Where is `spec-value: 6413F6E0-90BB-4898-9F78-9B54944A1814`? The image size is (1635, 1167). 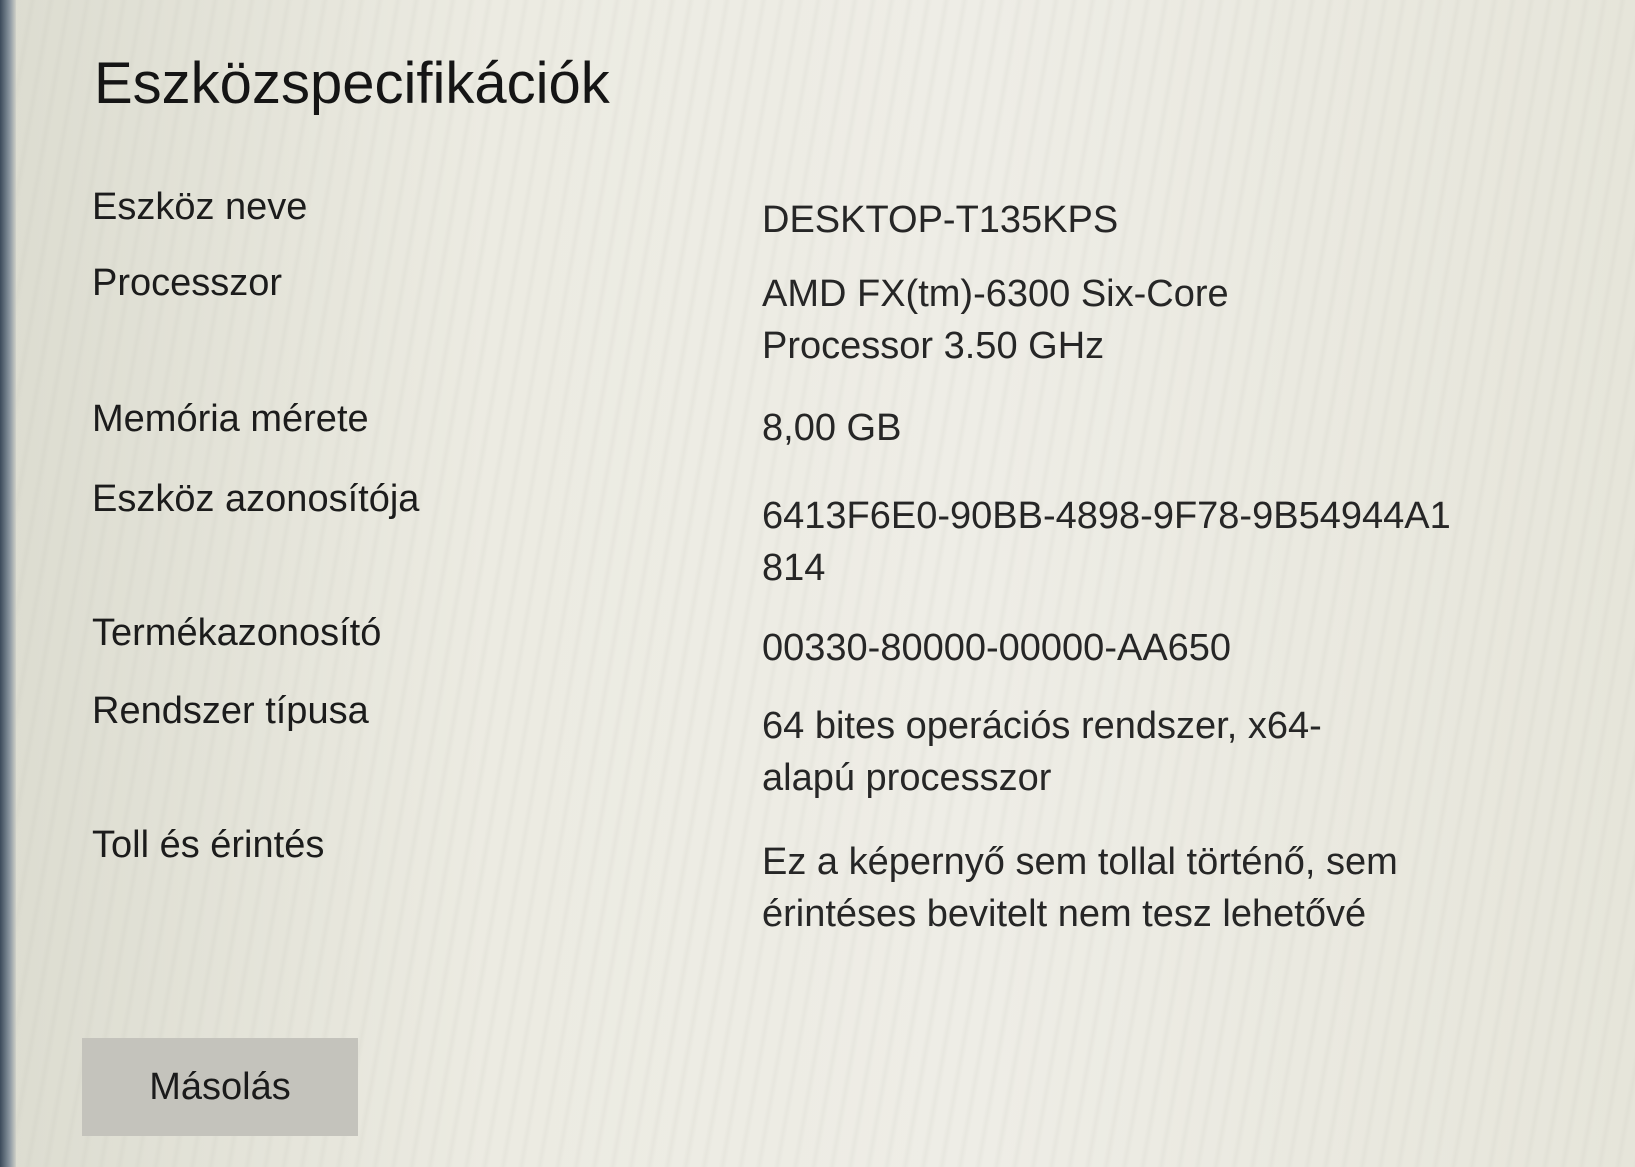
spec-value: 6413F6E0-90BB-4898-9F78-9B54944A1814 is located at coordinates (1106, 542).